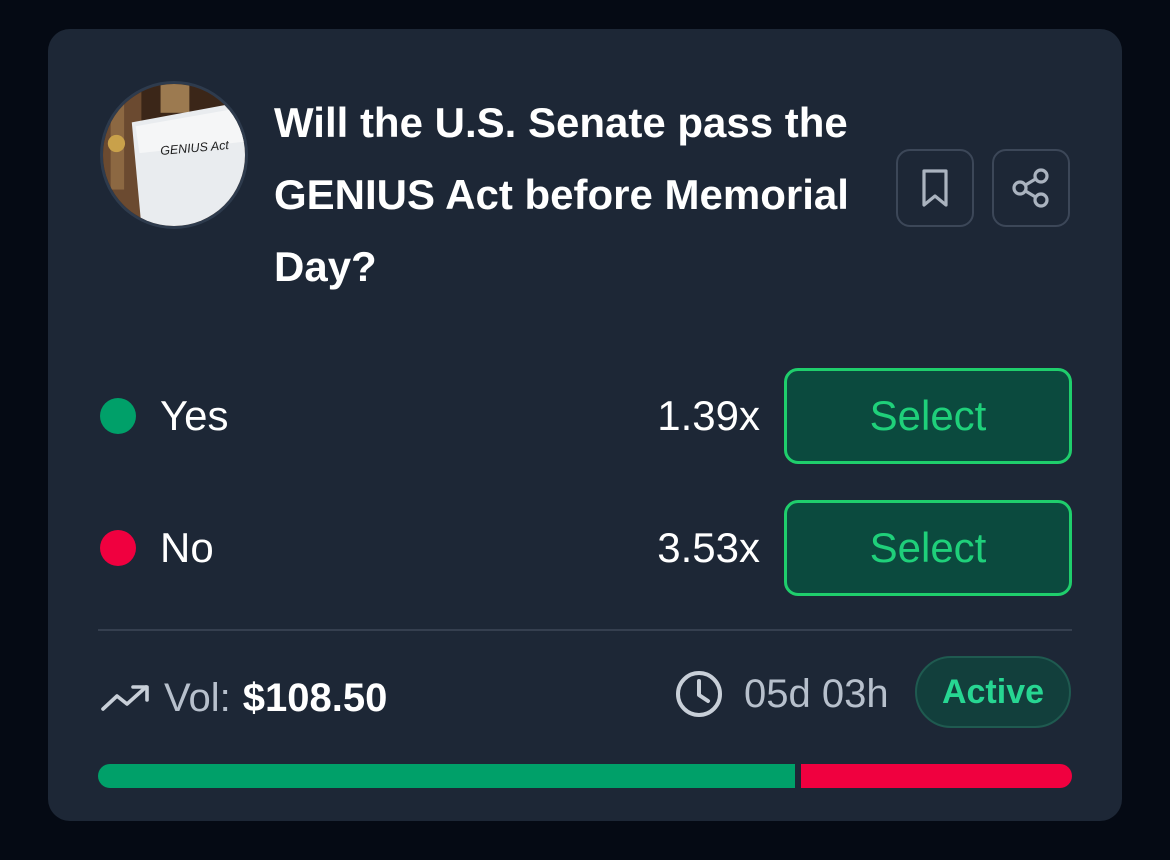  Describe the element at coordinates (585, 630) in the screenshot. I see `divider` at that location.